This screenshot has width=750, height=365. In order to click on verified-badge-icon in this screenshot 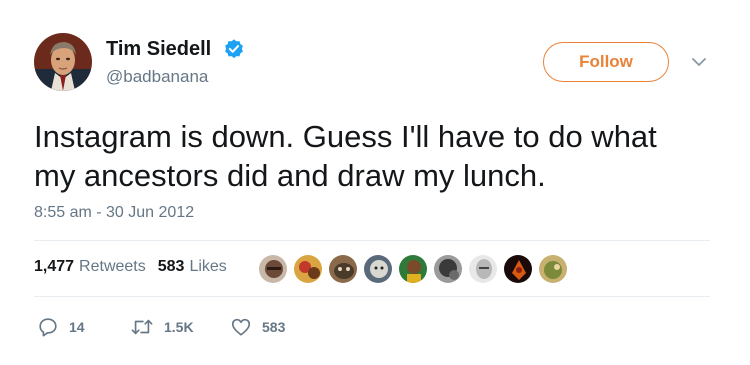, I will do `click(234, 49)`.